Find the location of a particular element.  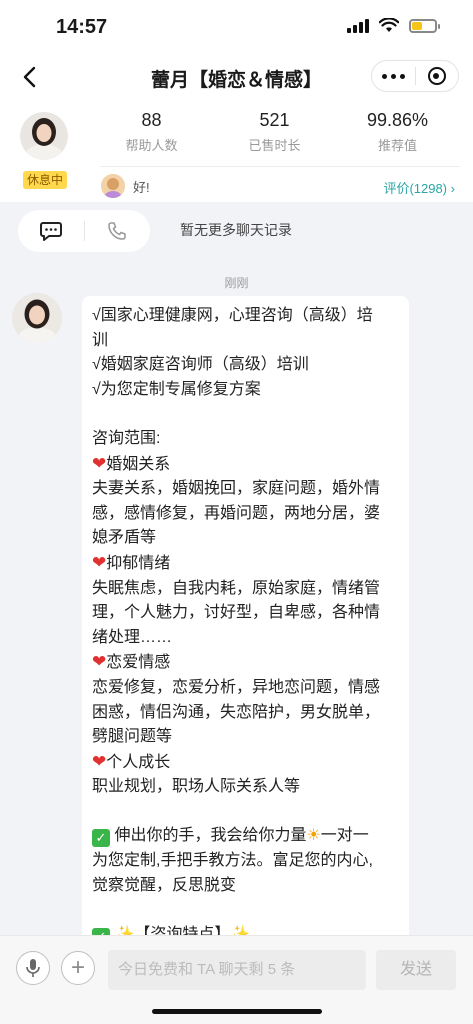

home-indicator is located at coordinates (237, 1011).